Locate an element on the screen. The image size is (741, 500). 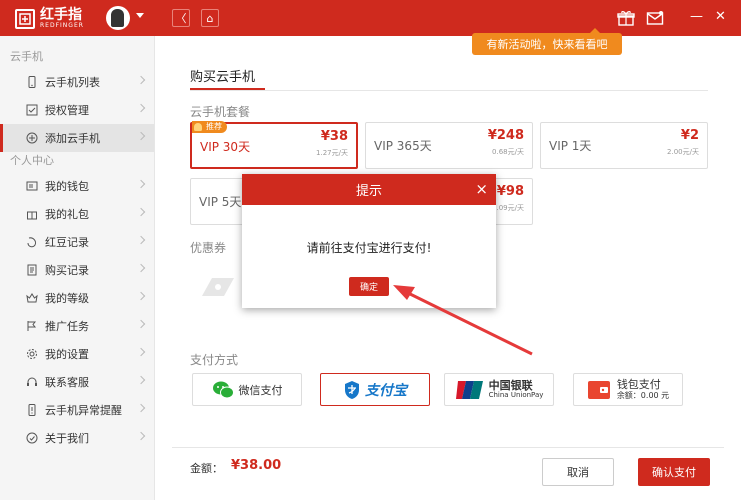
sidebar-item-support: 联系客服 is located at coordinates (77, 382).